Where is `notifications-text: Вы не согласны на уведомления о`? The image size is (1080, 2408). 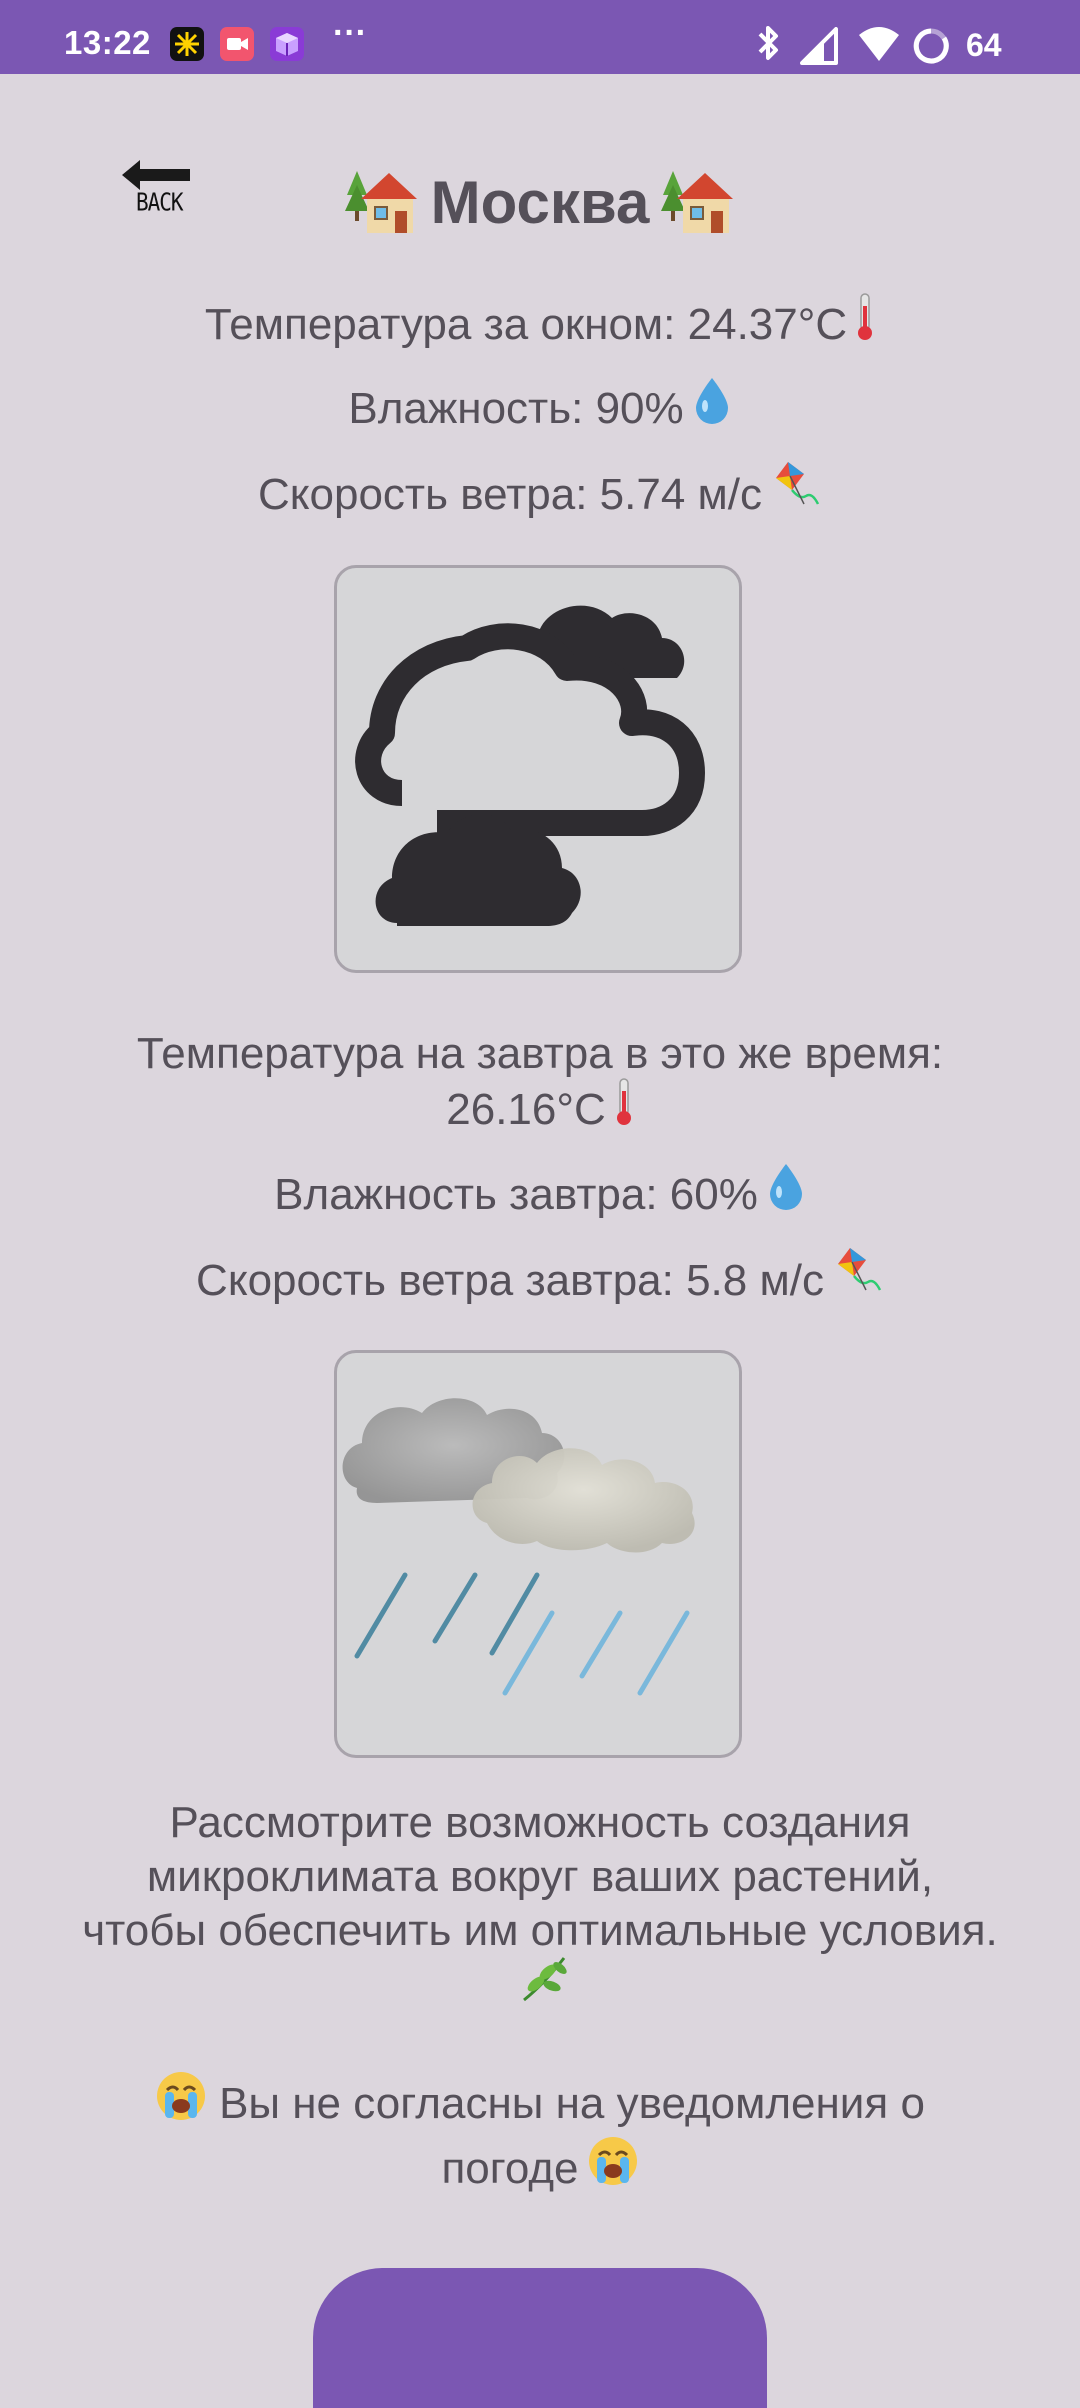
notifications-text: Вы не согласны на уведомления о is located at coordinates (572, 2104).